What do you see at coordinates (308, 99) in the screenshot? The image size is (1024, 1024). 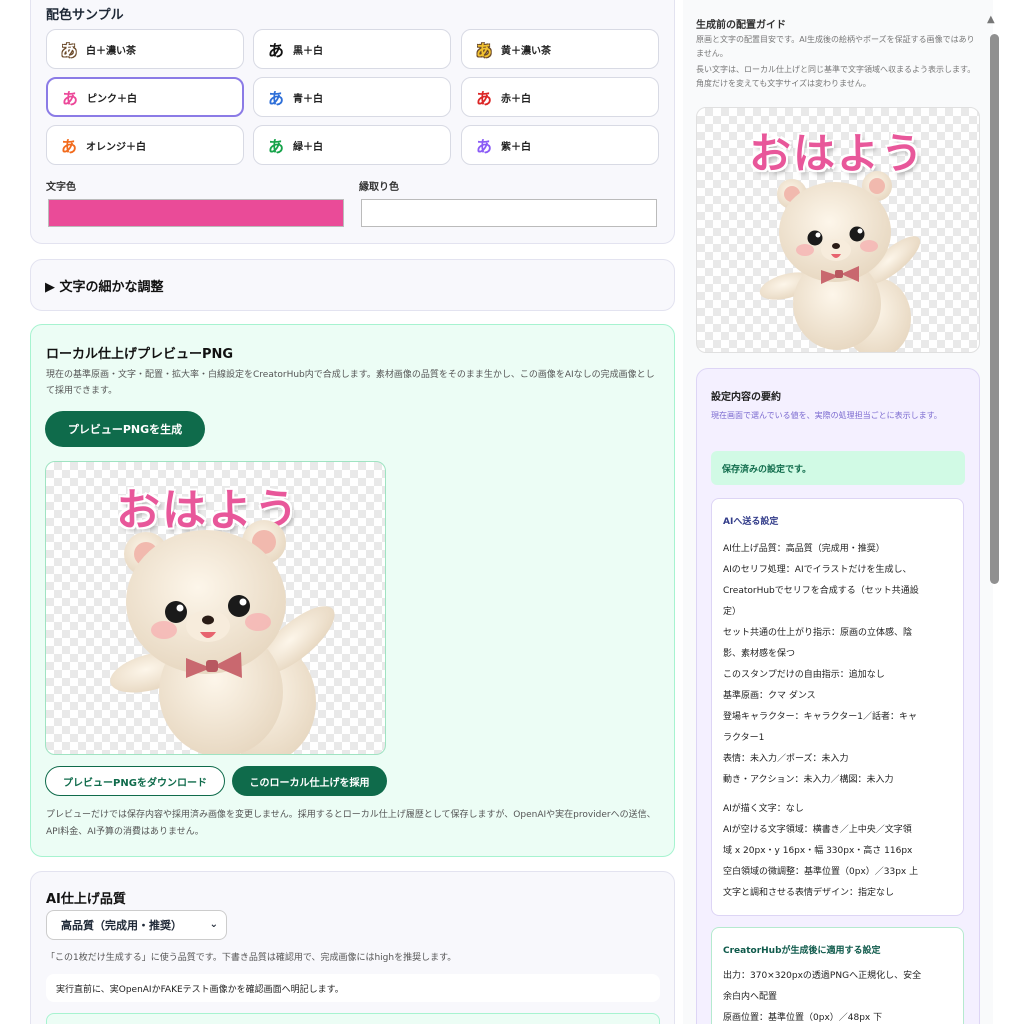 I see `swatch-label: 青＋白` at bounding box center [308, 99].